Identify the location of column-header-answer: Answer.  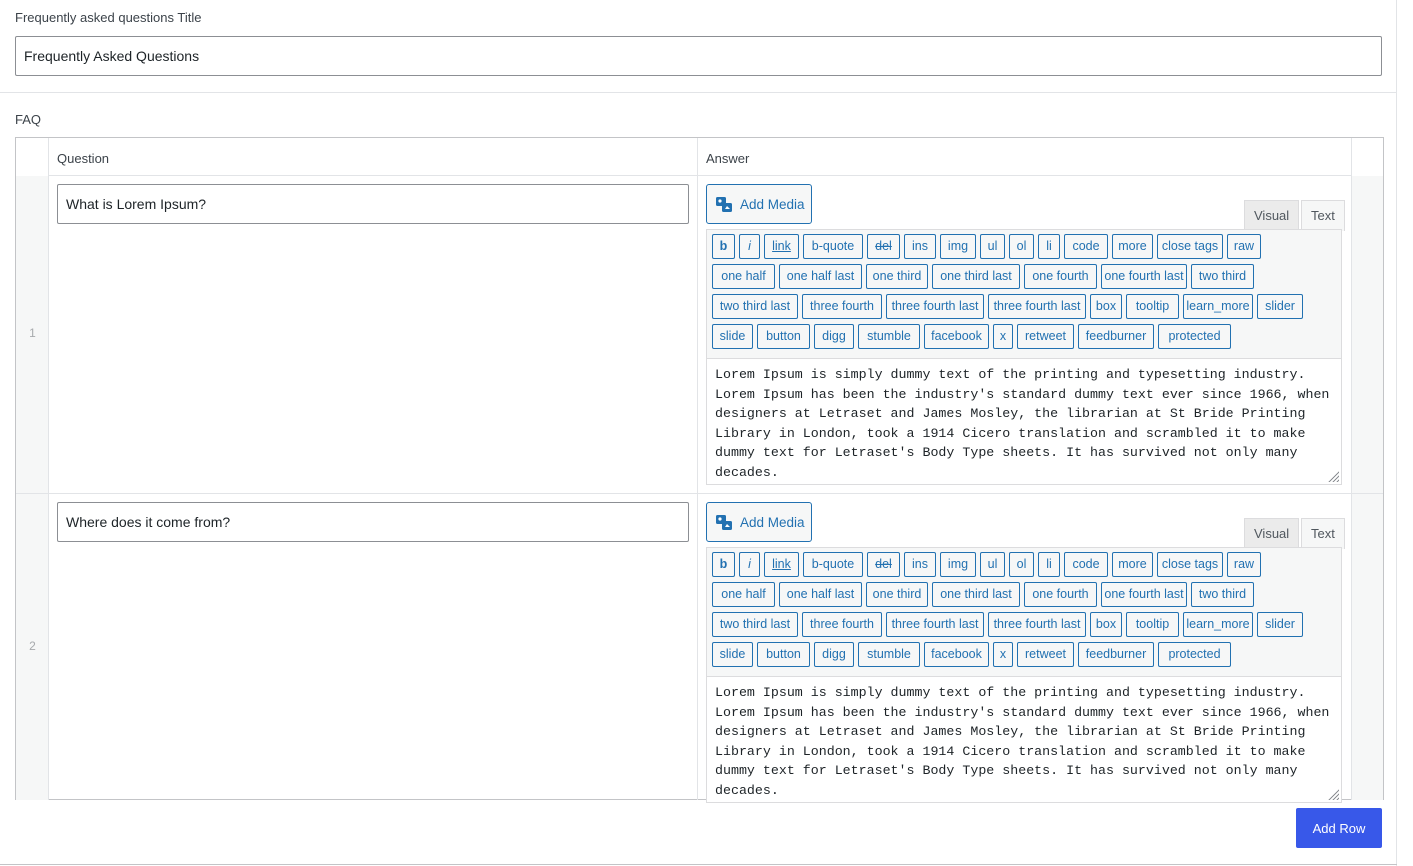
(728, 158).